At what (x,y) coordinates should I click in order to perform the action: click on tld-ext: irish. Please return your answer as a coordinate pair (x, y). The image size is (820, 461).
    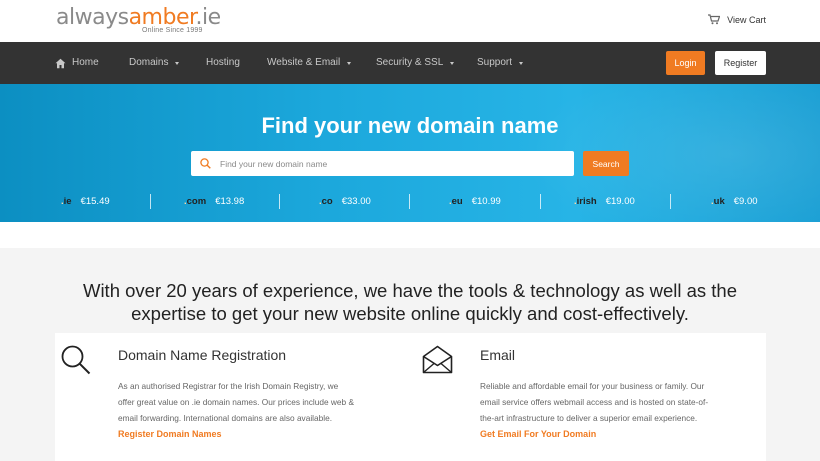
    Looking at the image, I should click on (586, 201).